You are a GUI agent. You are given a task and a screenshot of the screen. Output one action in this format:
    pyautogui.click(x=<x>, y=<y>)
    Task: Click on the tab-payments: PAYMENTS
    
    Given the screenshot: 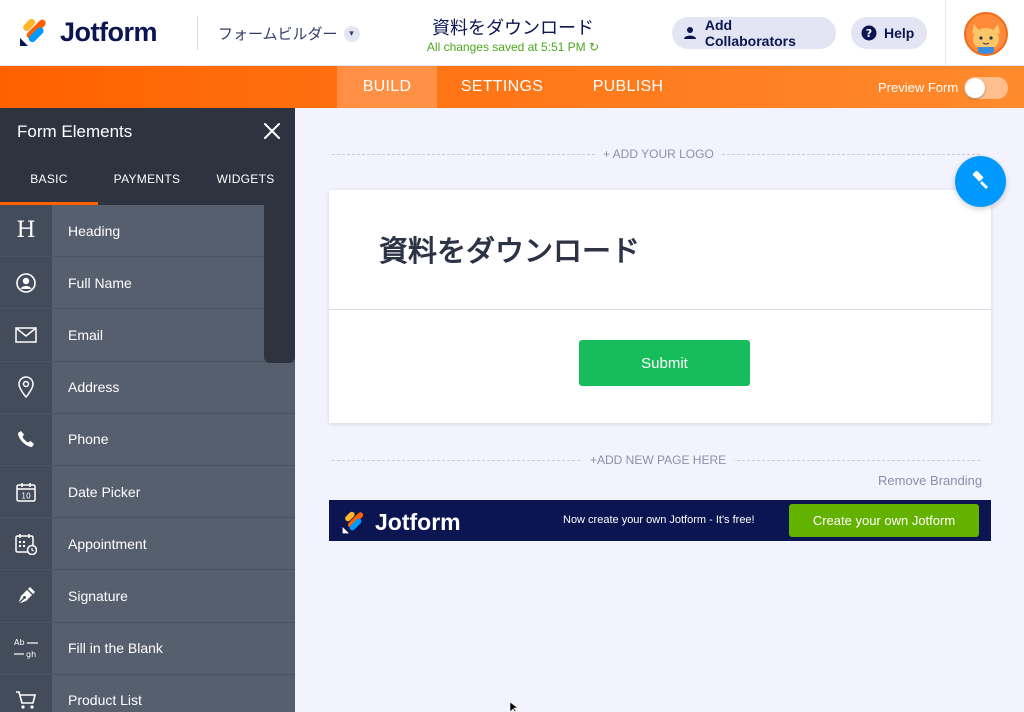 What is the action you would take?
    pyautogui.click(x=147, y=179)
    